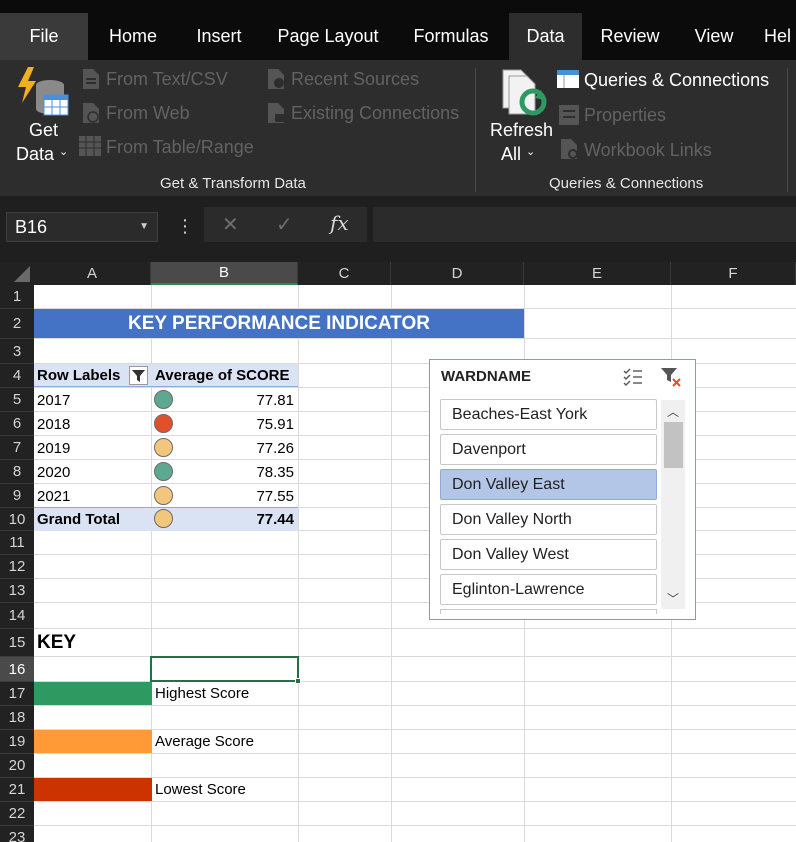 This screenshot has height=842, width=796. What do you see at coordinates (53, 424) in the screenshot?
I see `pivot-row-label: 2018` at bounding box center [53, 424].